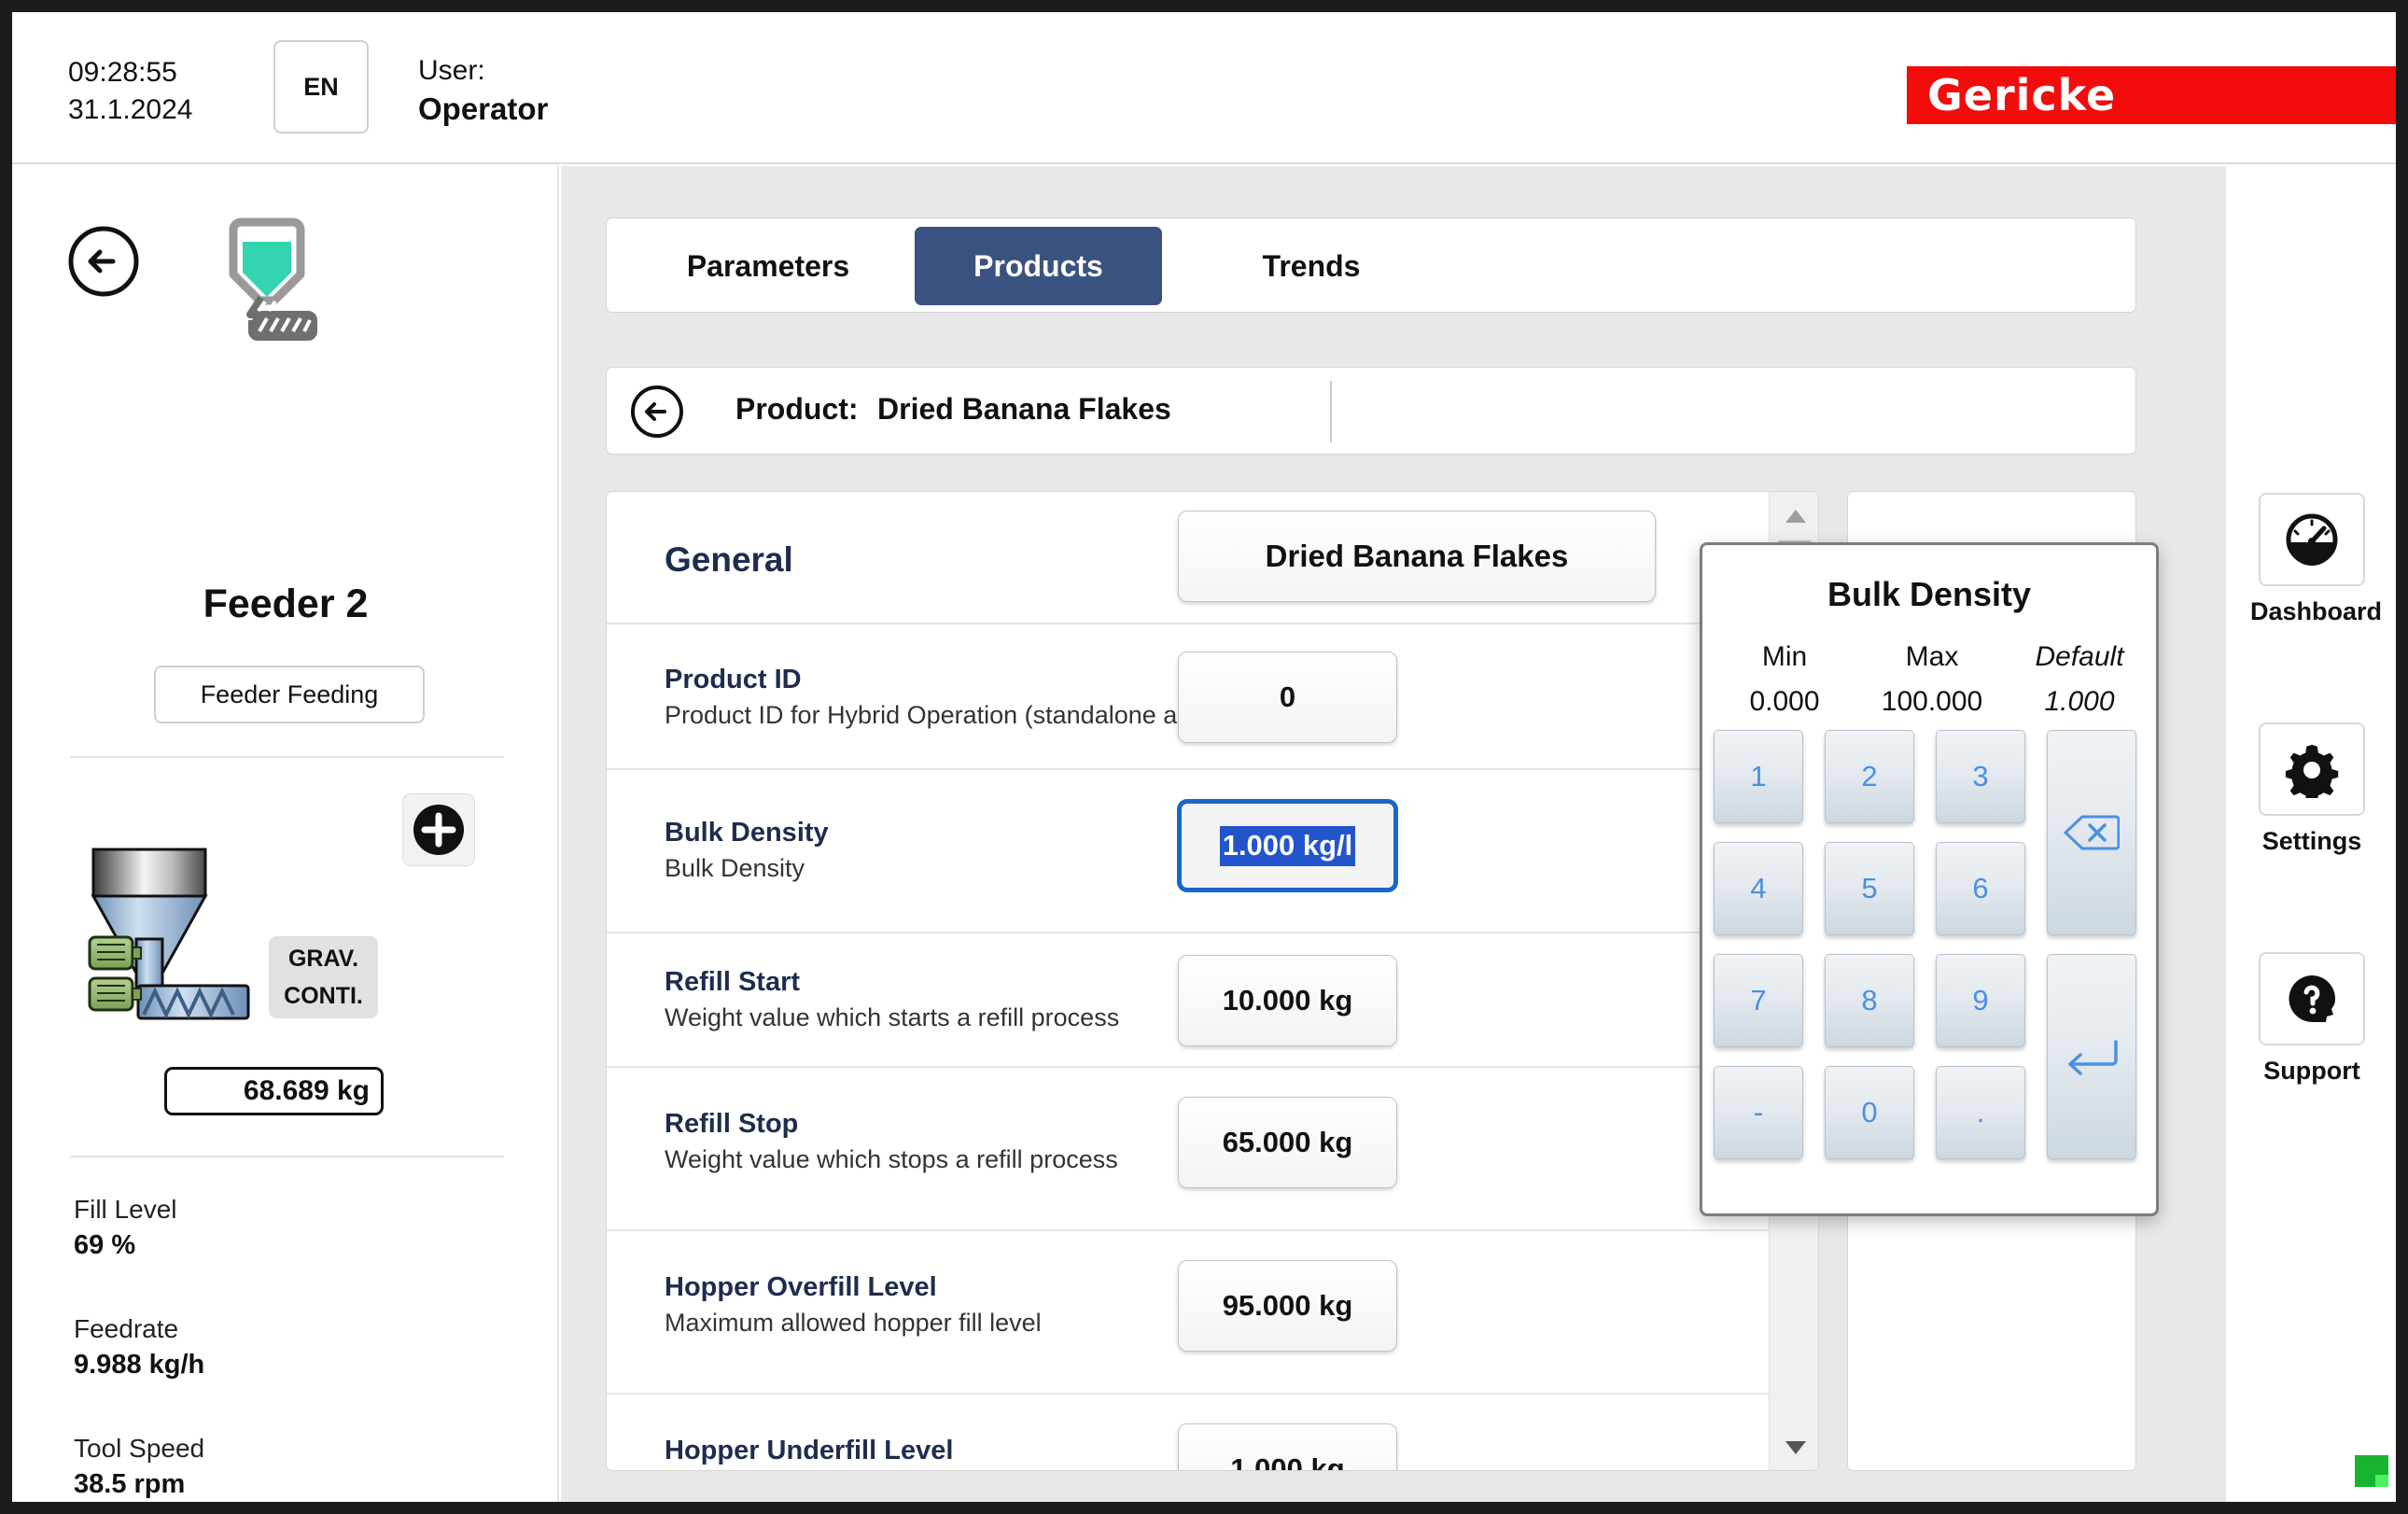 Image resolution: width=2408 pixels, height=1514 pixels. Describe the element at coordinates (1758, 776) in the screenshot. I see `key-1: 1` at that location.